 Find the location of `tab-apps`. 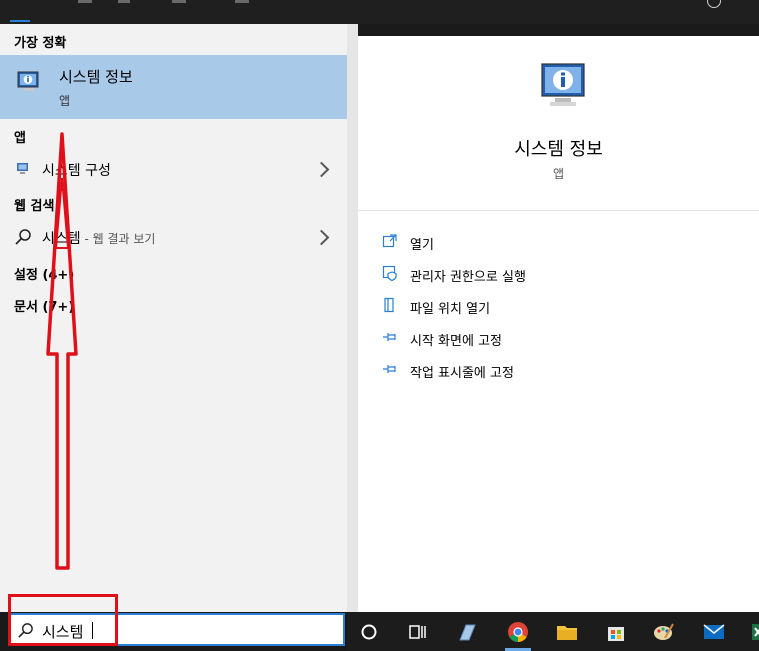

tab-apps is located at coordinates (85, 1).